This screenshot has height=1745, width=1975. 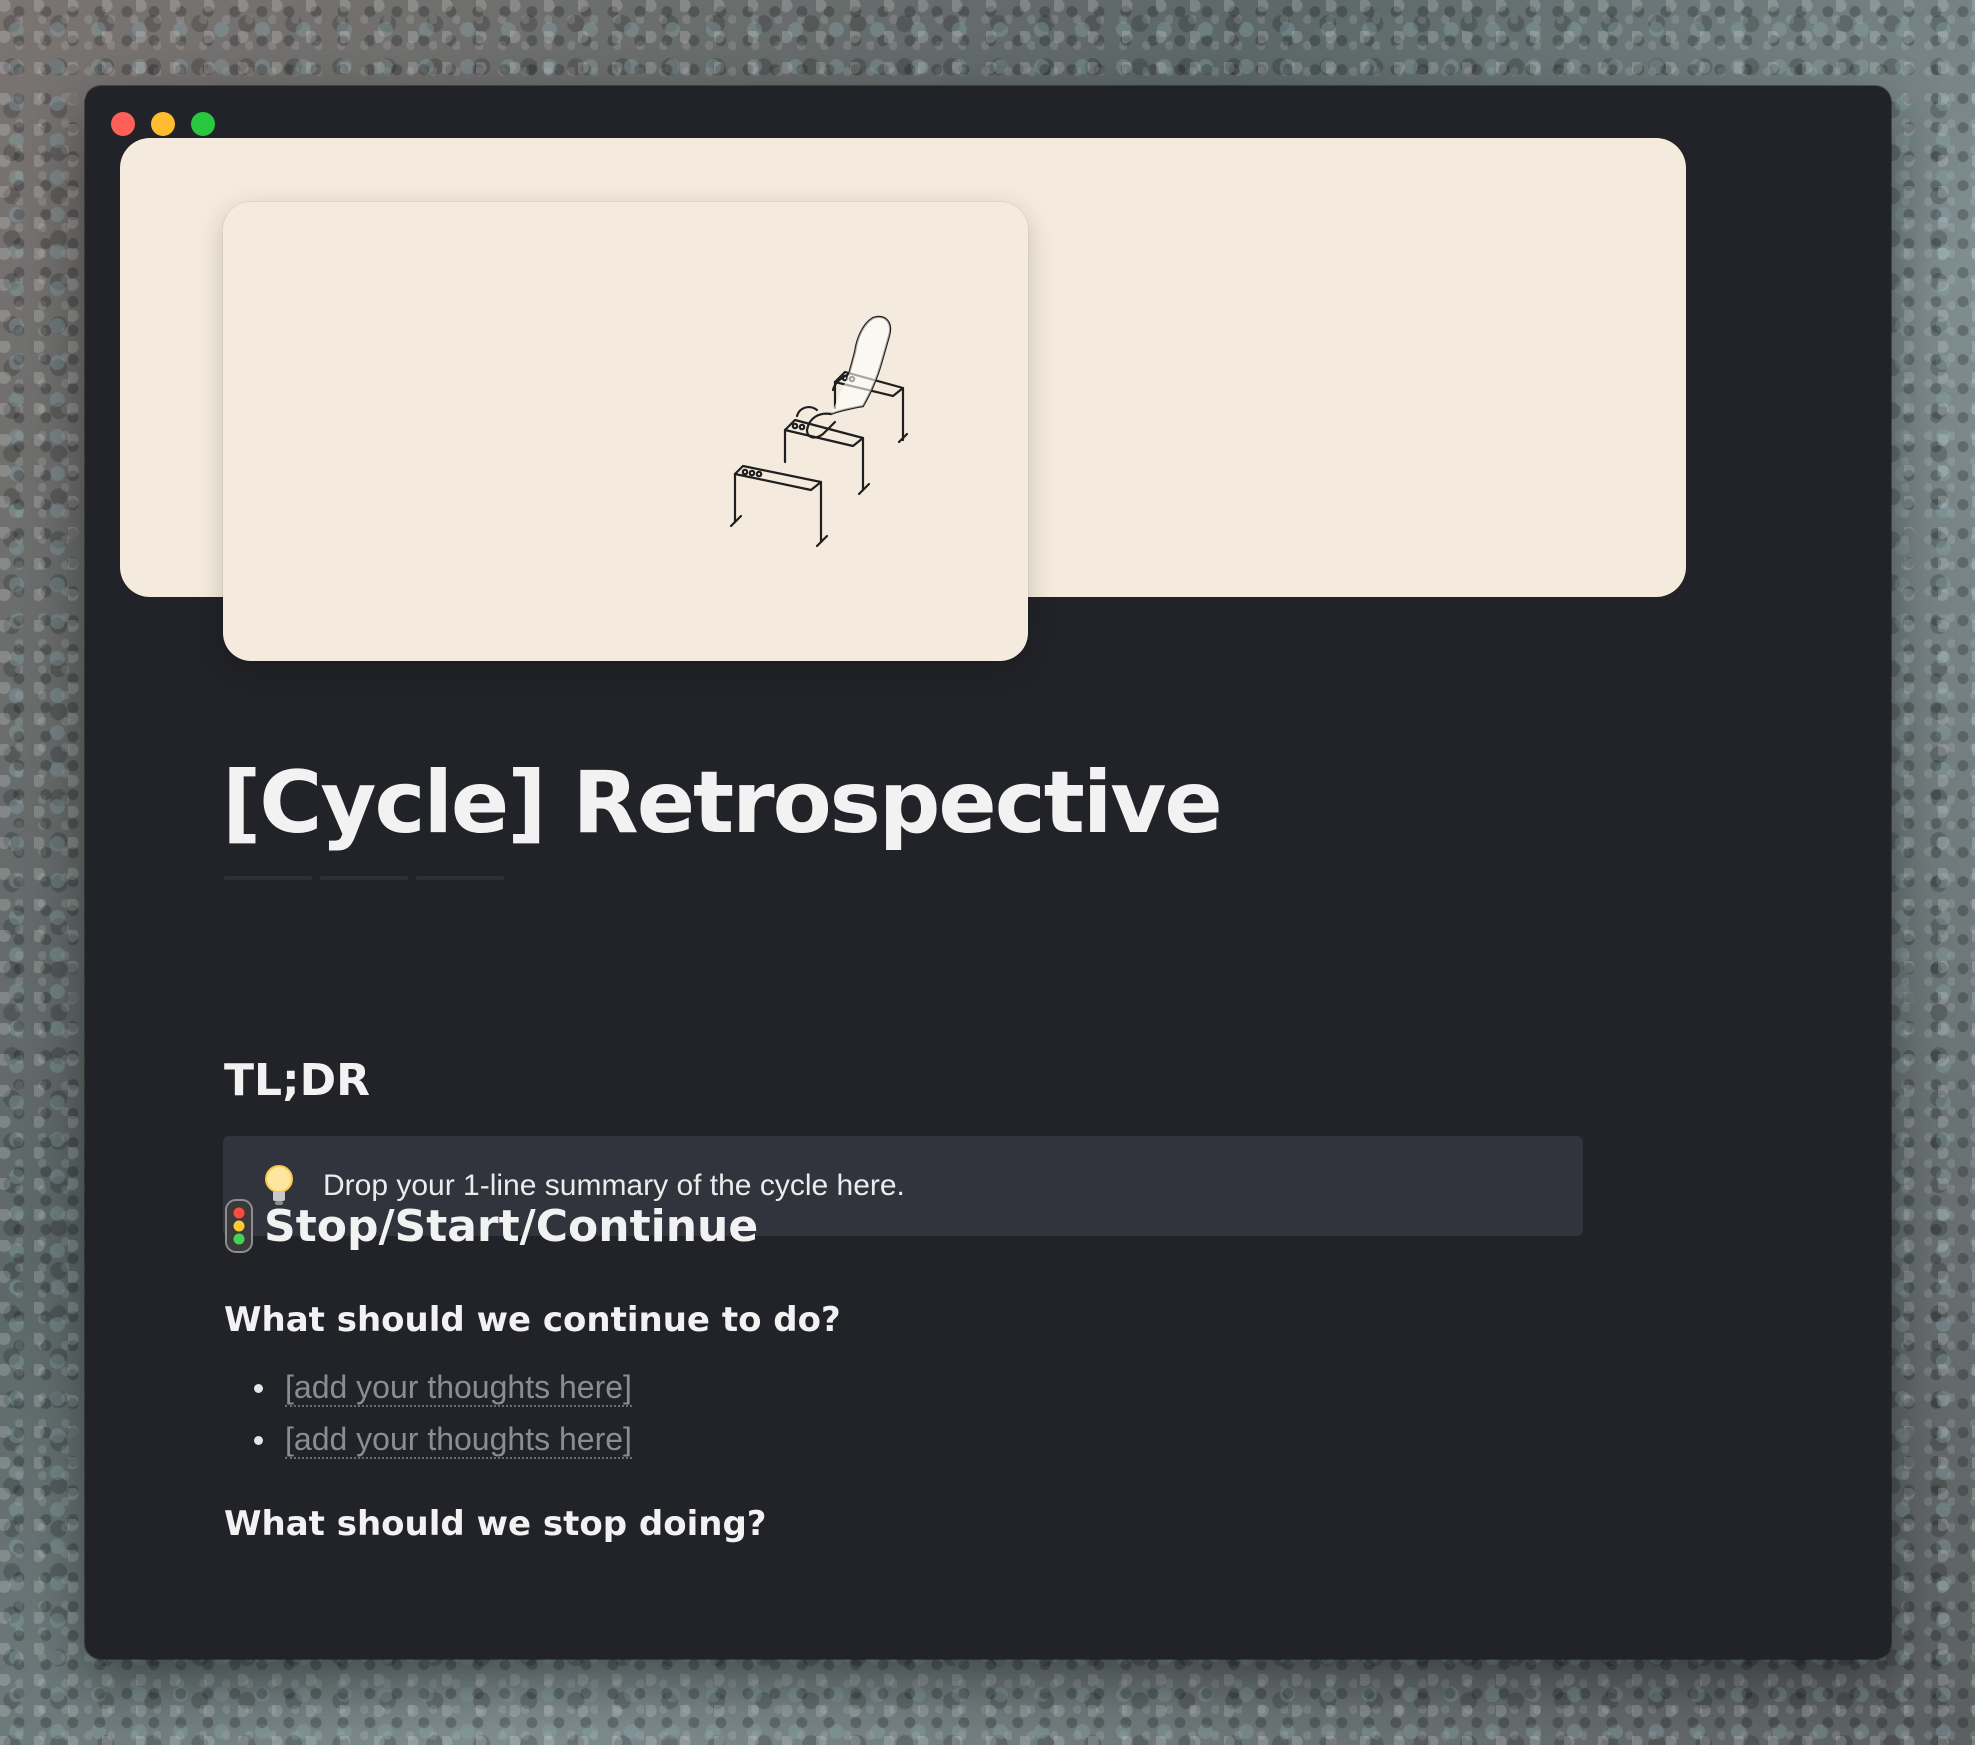 What do you see at coordinates (722, 803) in the screenshot?
I see `page-title: [Cycle] Retrospective` at bounding box center [722, 803].